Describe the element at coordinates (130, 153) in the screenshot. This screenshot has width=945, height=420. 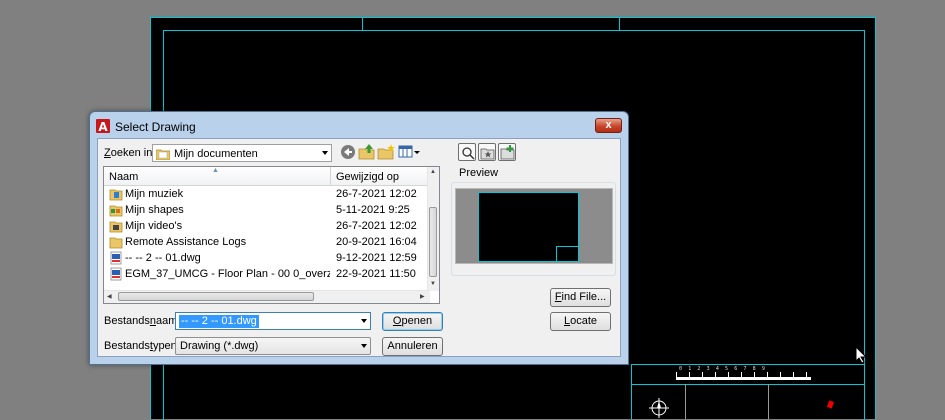
I see `lookin-label: Zoeken in:` at that location.